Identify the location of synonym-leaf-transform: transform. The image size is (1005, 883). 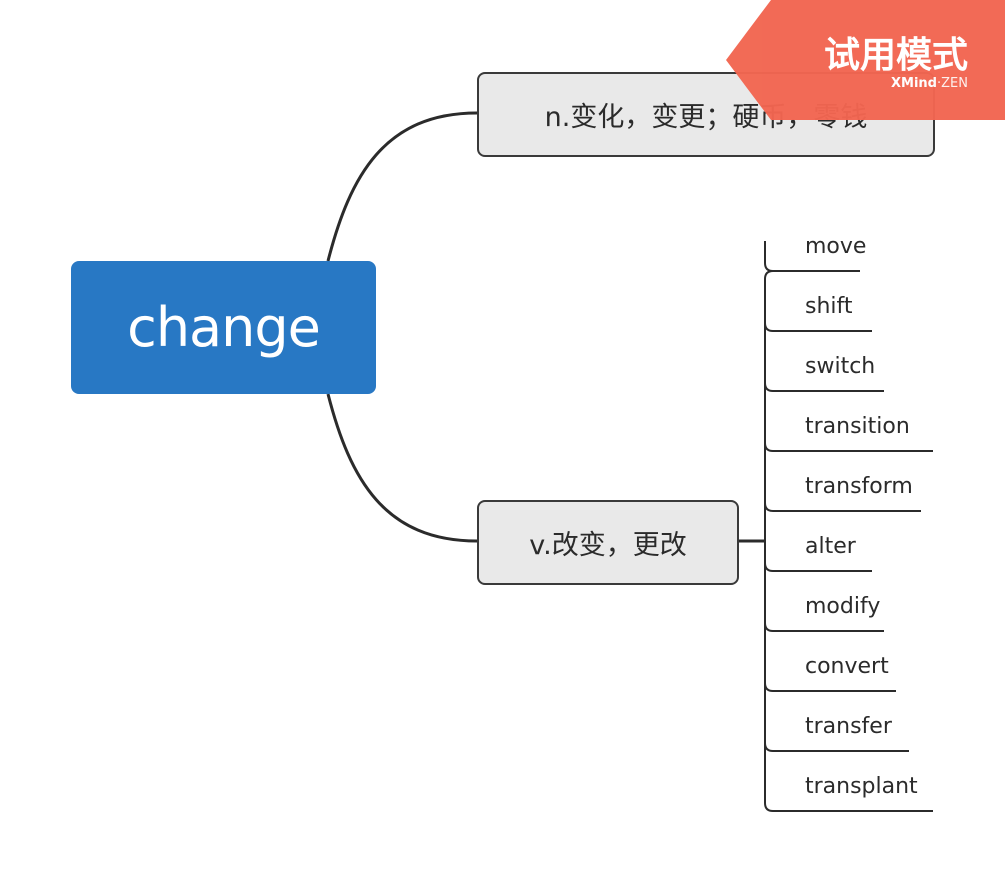
(859, 487).